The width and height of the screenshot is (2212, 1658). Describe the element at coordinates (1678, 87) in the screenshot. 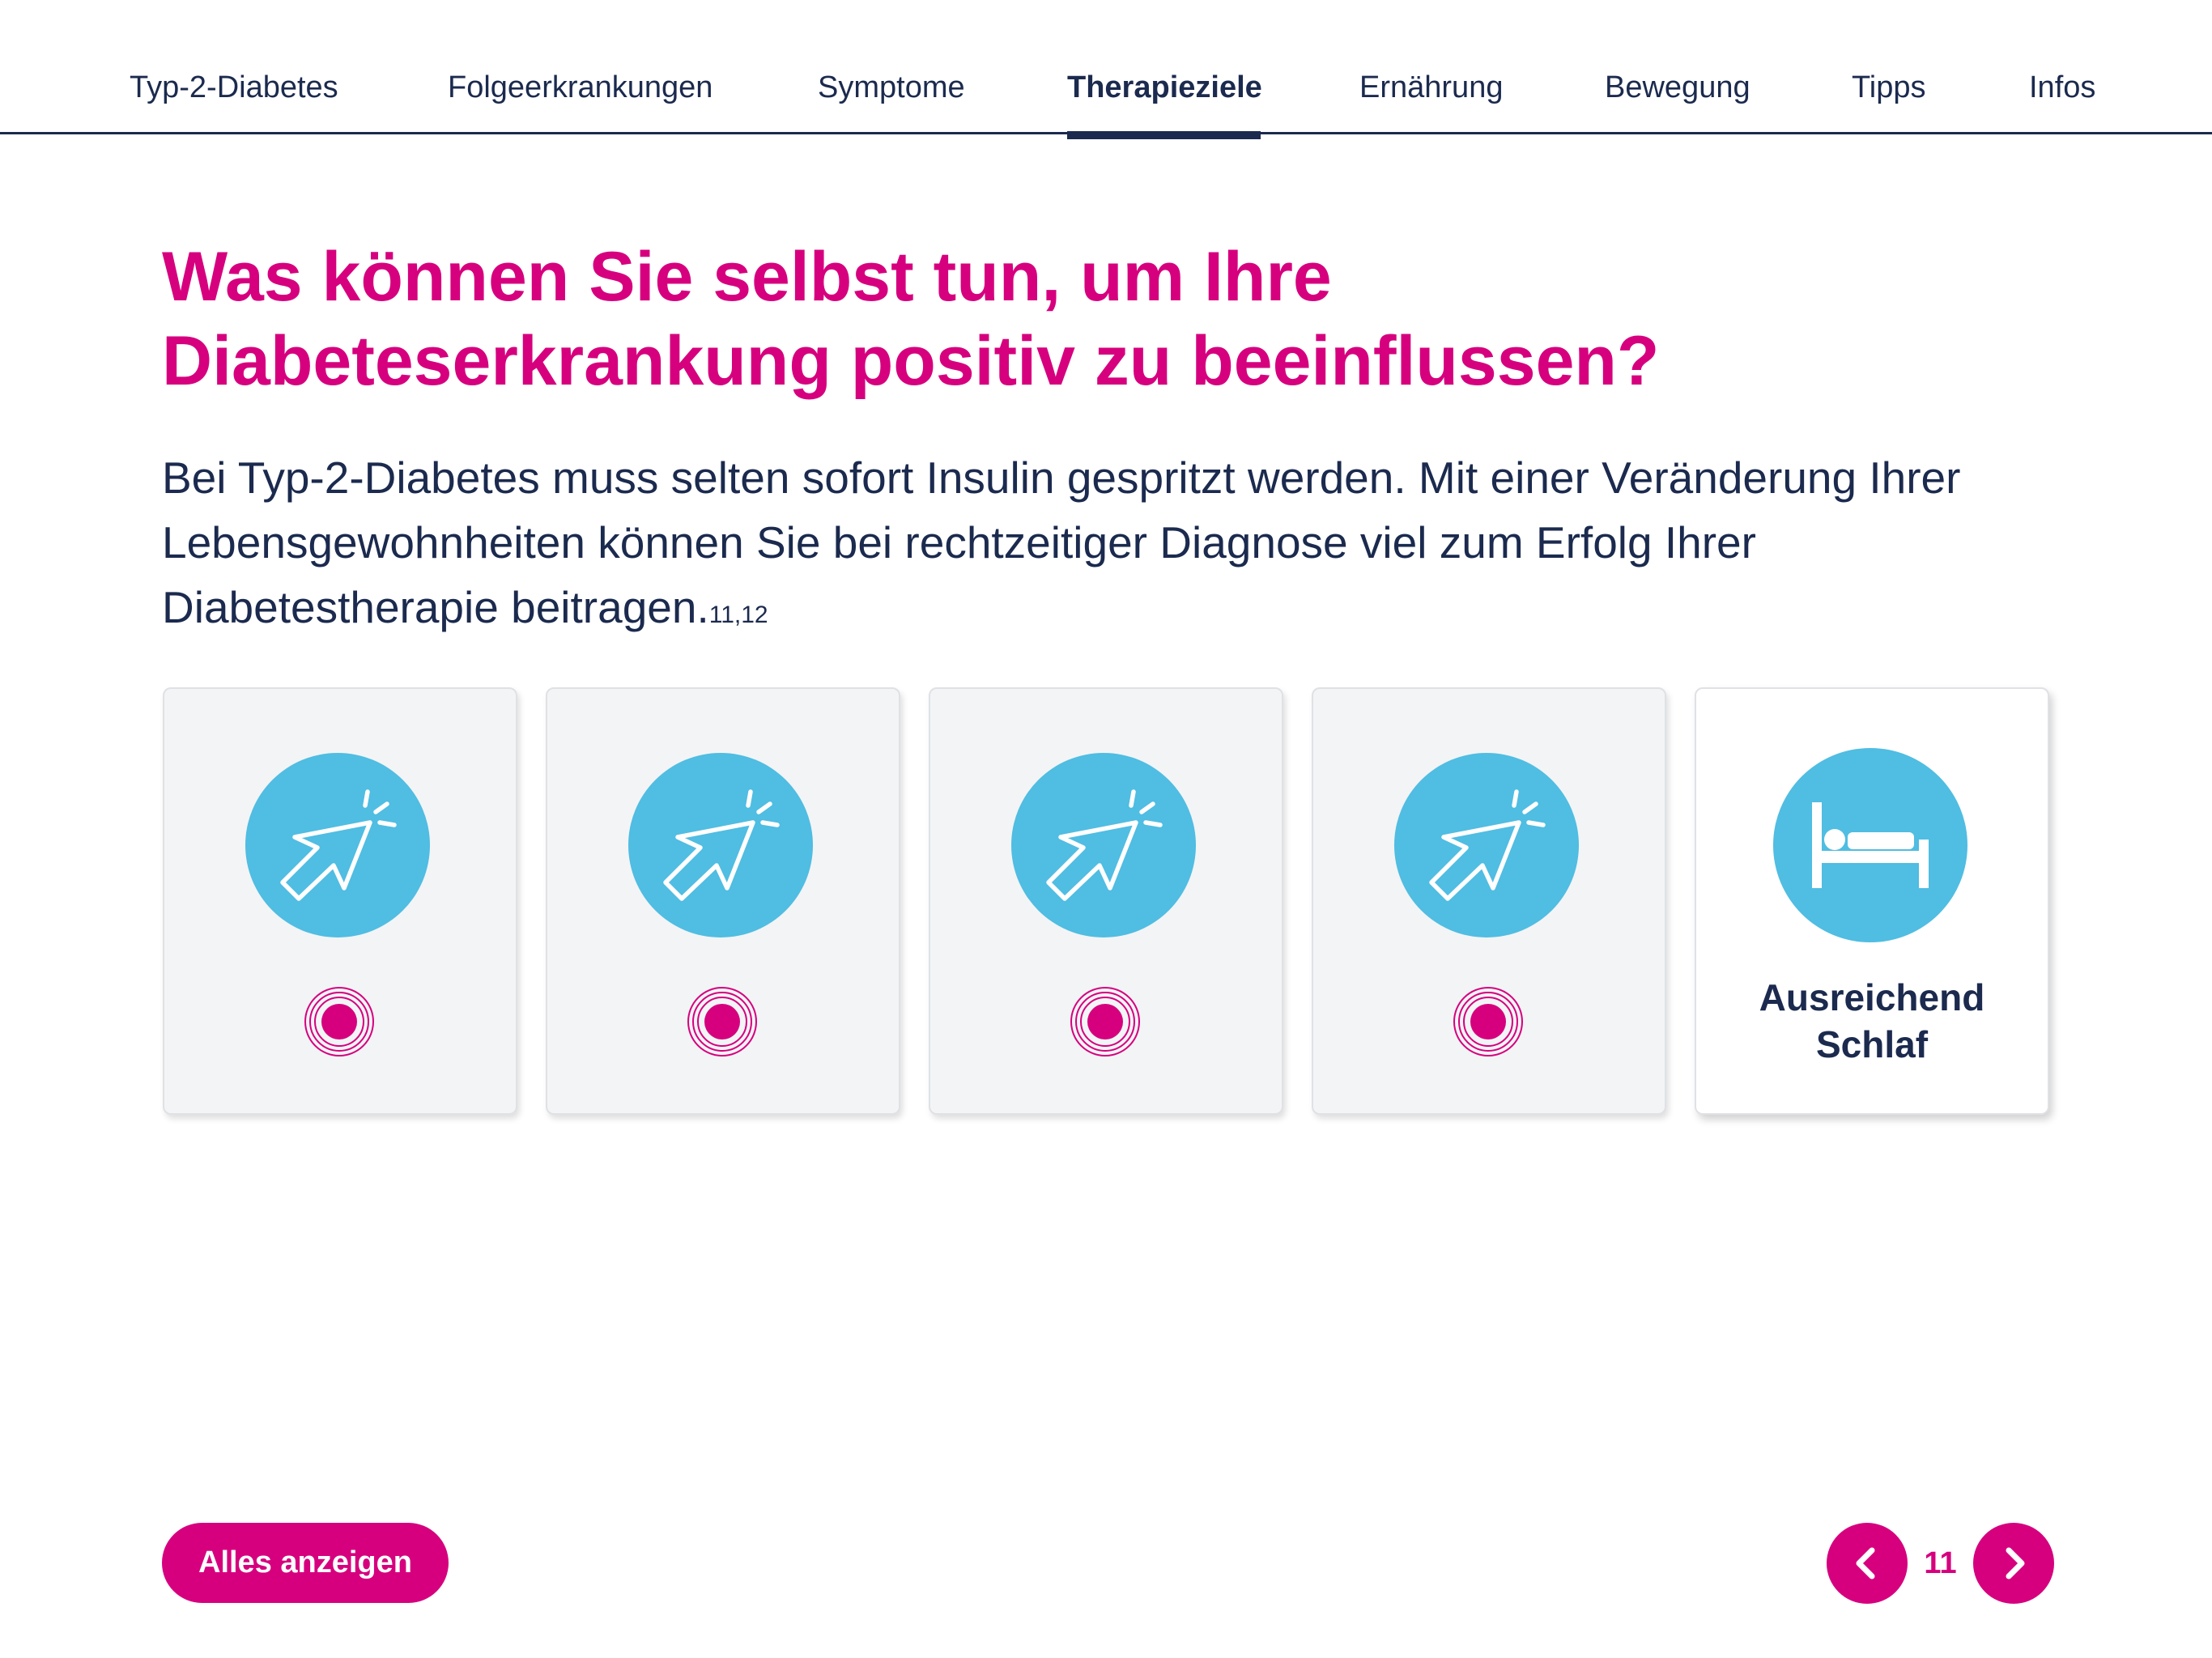

I see `nav-item-bewegung: Bewegung` at that location.